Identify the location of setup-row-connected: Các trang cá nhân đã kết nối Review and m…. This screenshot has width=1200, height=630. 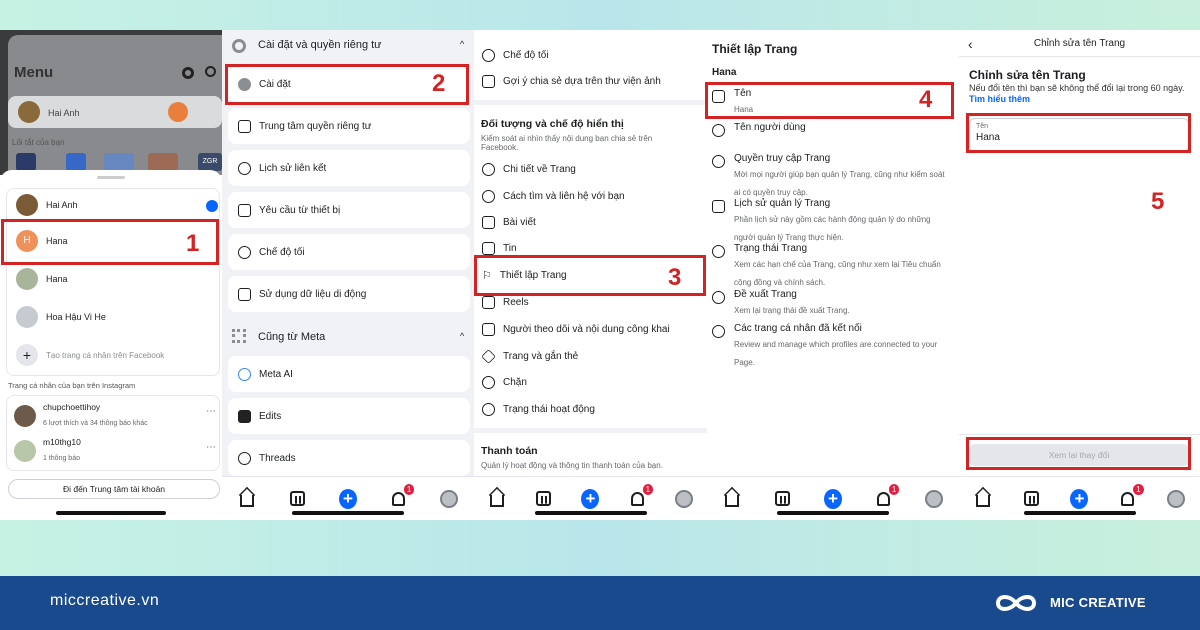
(830, 346).